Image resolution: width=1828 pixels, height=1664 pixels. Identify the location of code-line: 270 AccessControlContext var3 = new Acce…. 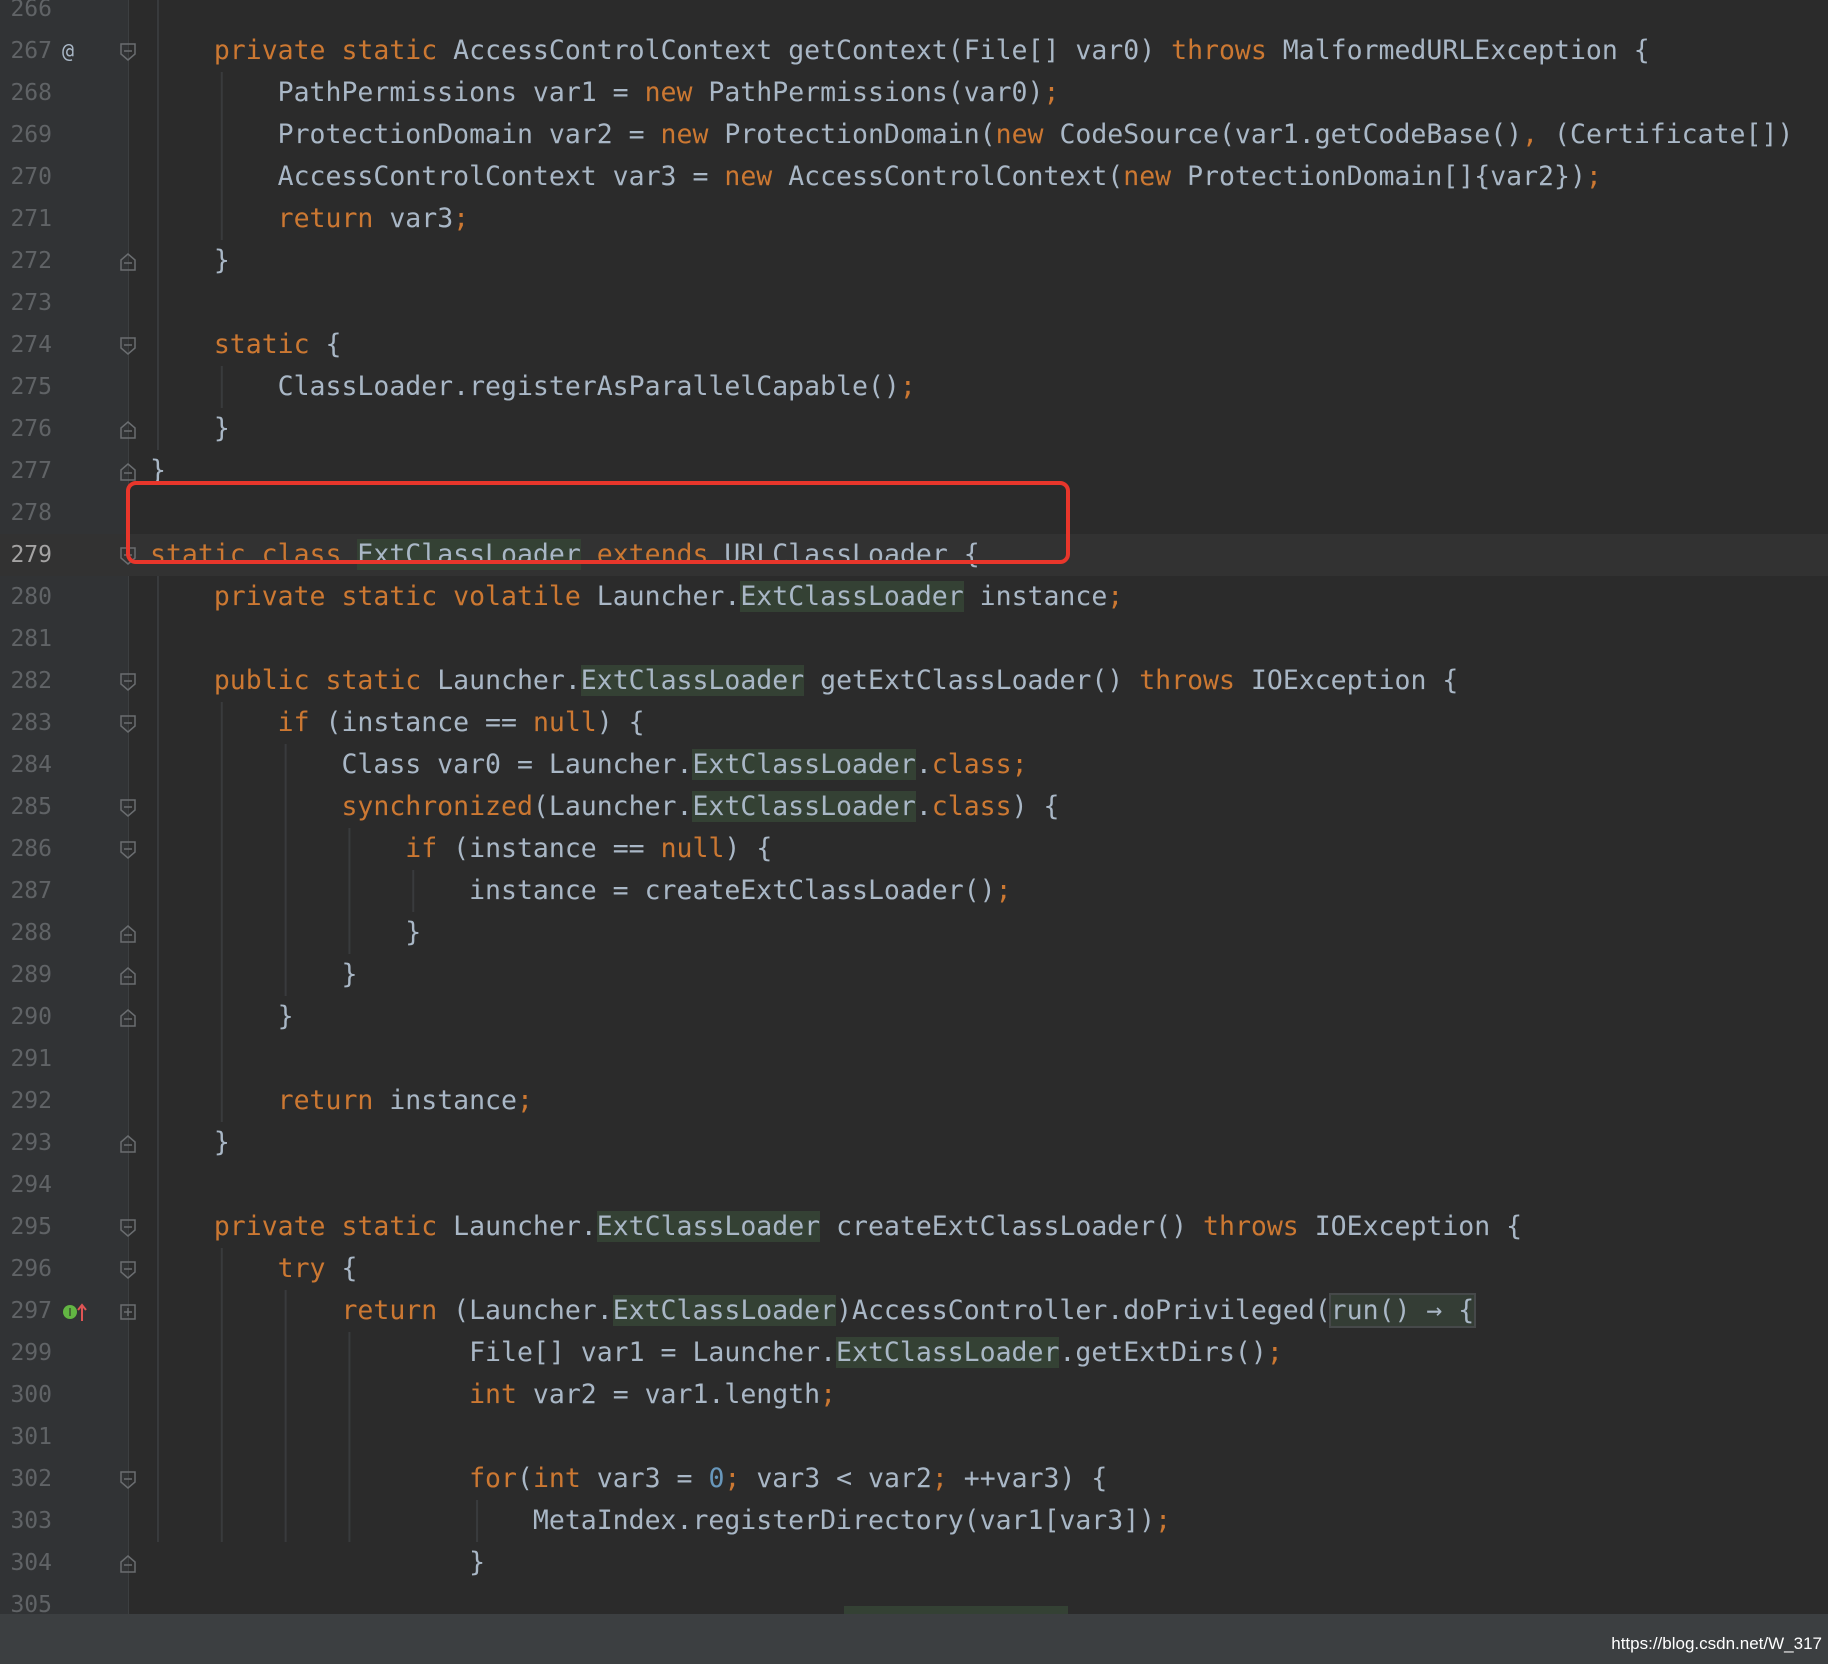
(914, 177).